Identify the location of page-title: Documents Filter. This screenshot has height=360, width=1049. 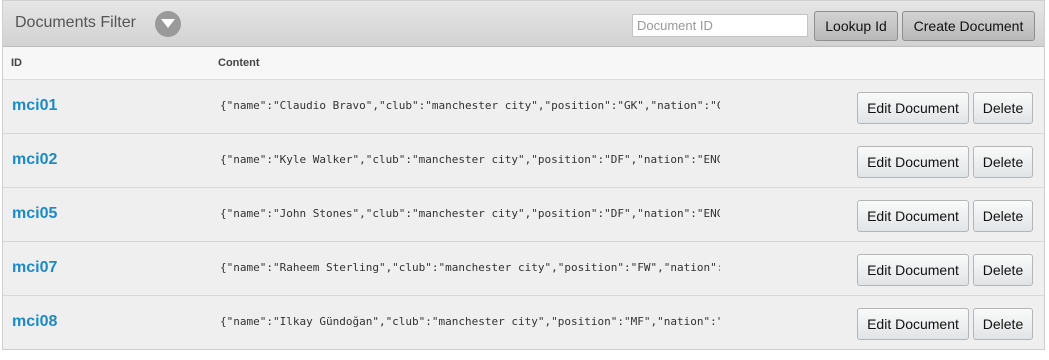
(75, 22).